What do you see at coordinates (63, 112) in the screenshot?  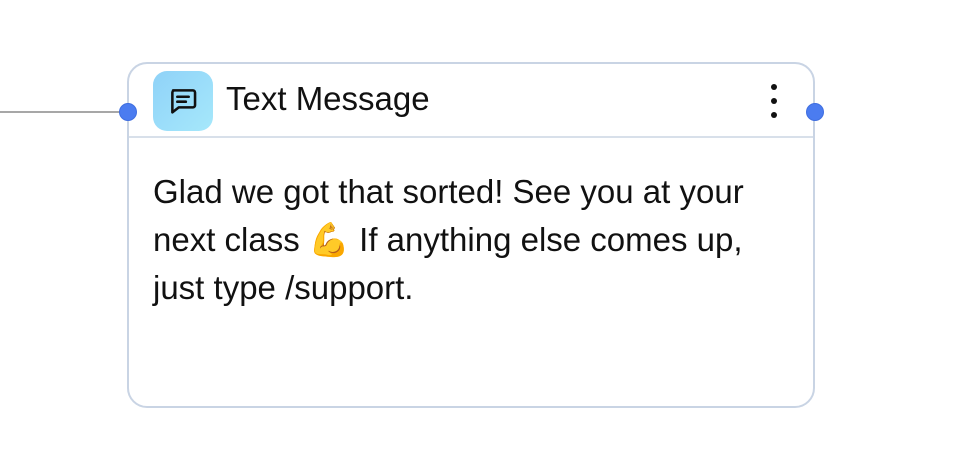 I see `incoming-connector-line` at bounding box center [63, 112].